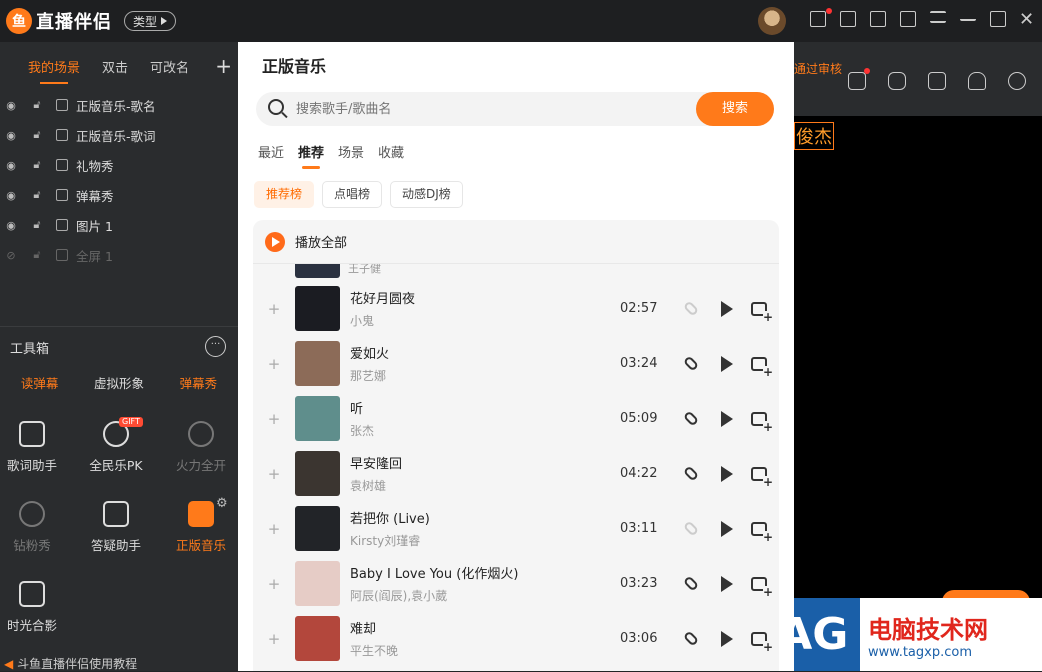 Image resolution: width=1042 pixels, height=672 pixels. What do you see at coordinates (735, 109) in the screenshot?
I see `search-button: 搜索` at bounding box center [735, 109].